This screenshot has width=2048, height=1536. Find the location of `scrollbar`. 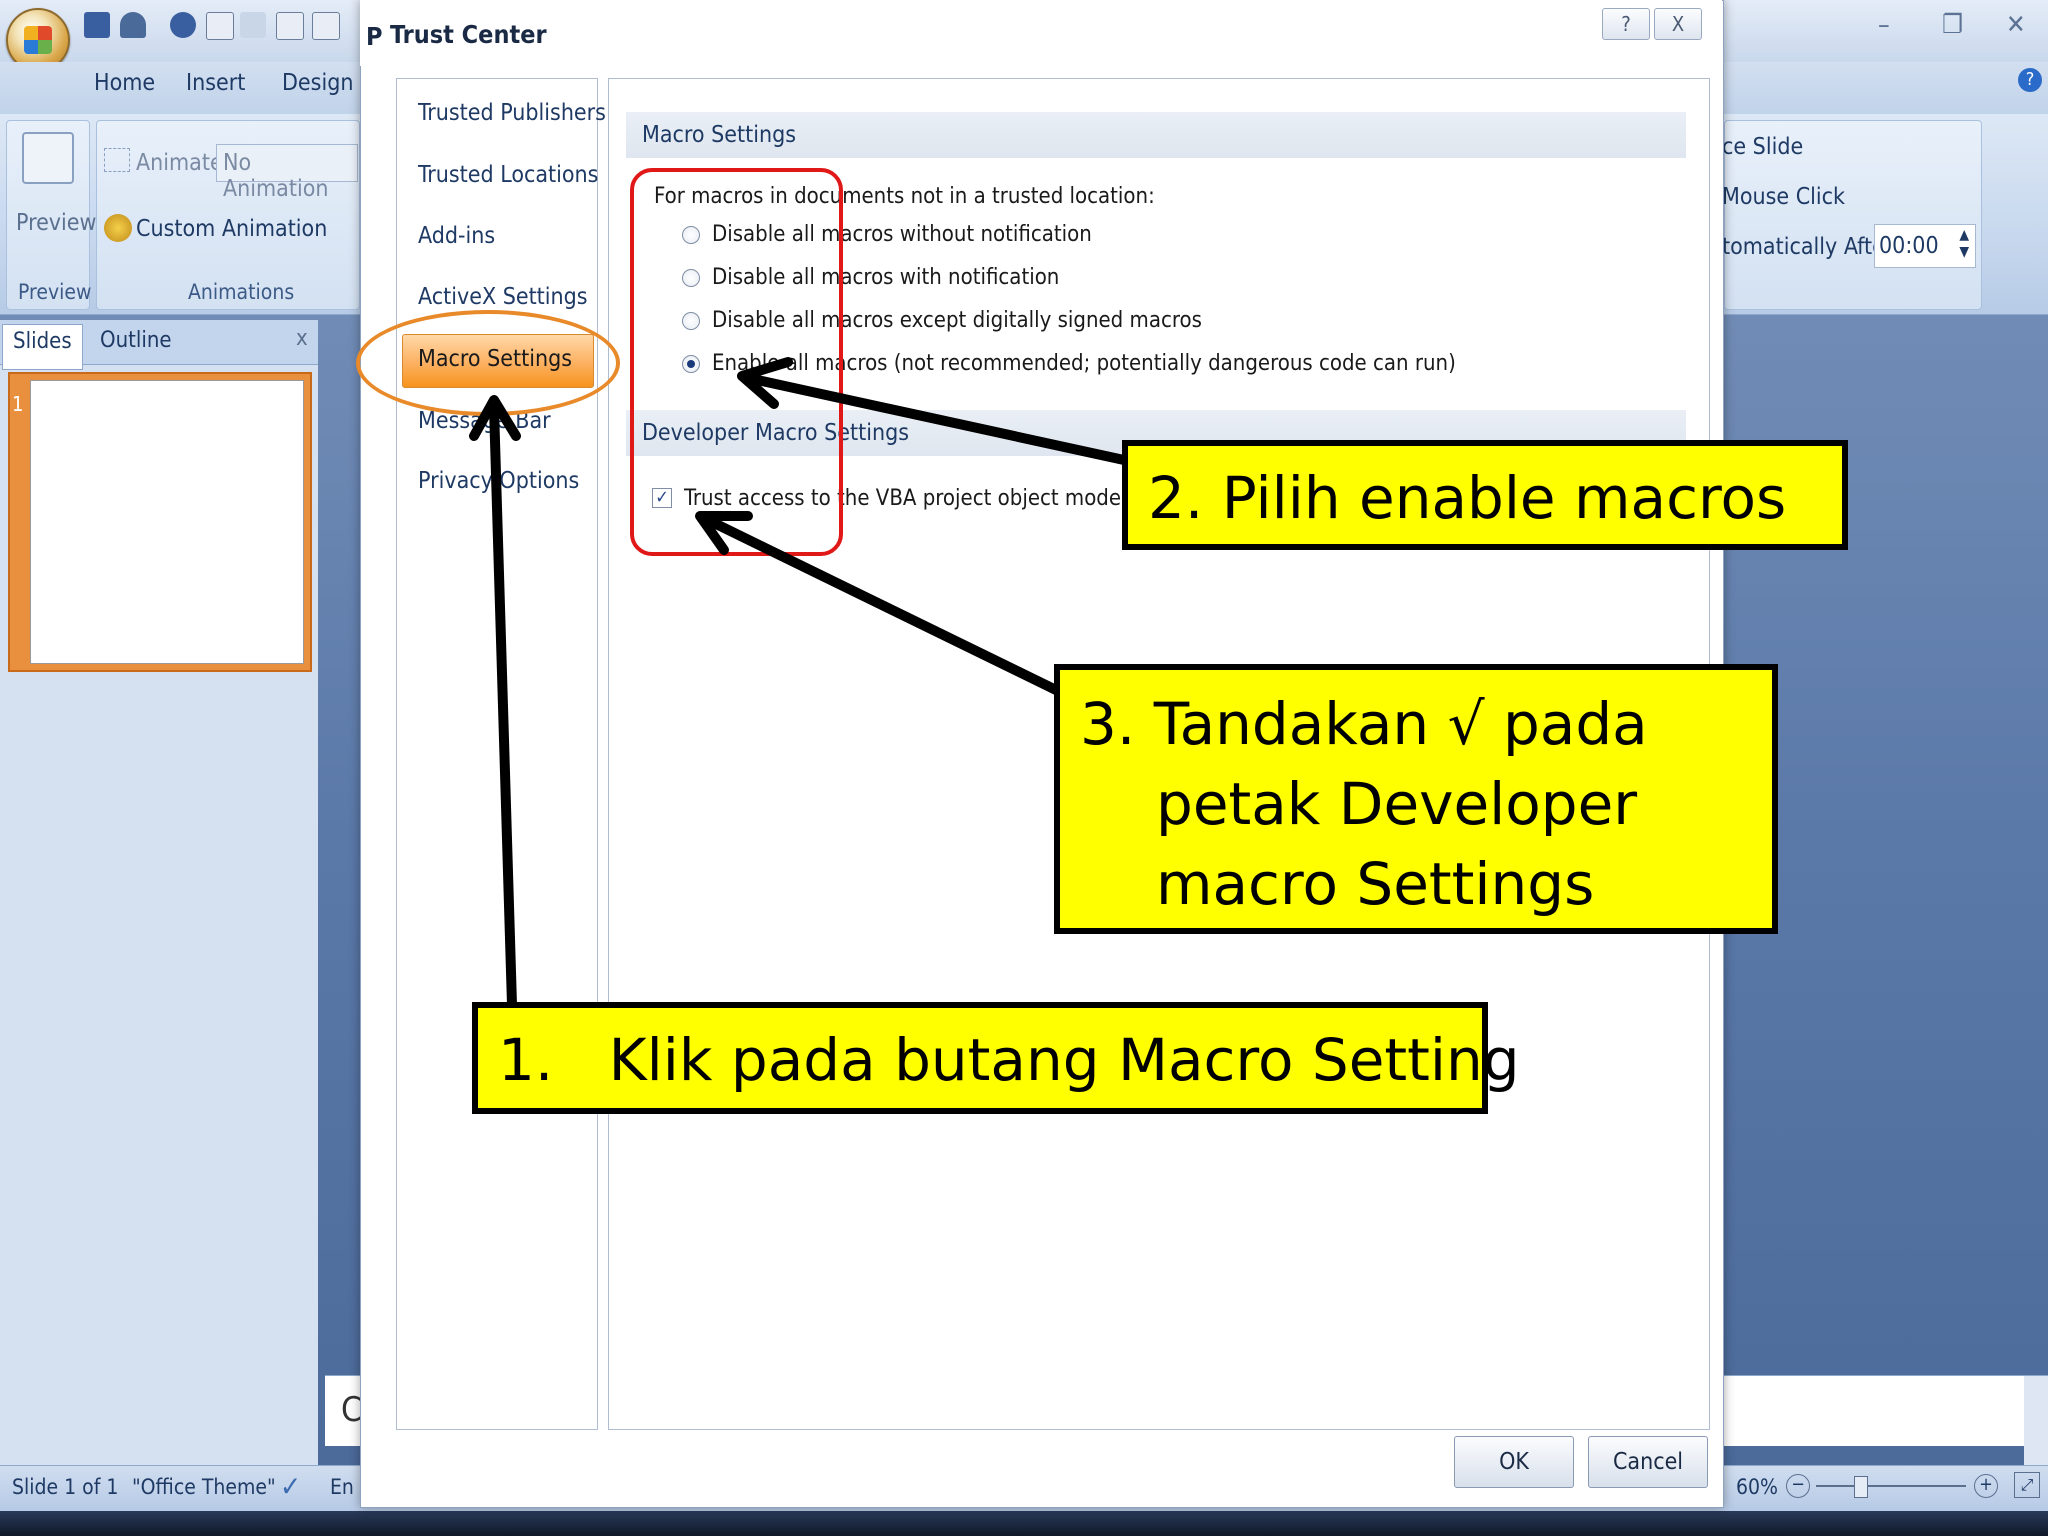

scrollbar is located at coordinates (2036, 1421).